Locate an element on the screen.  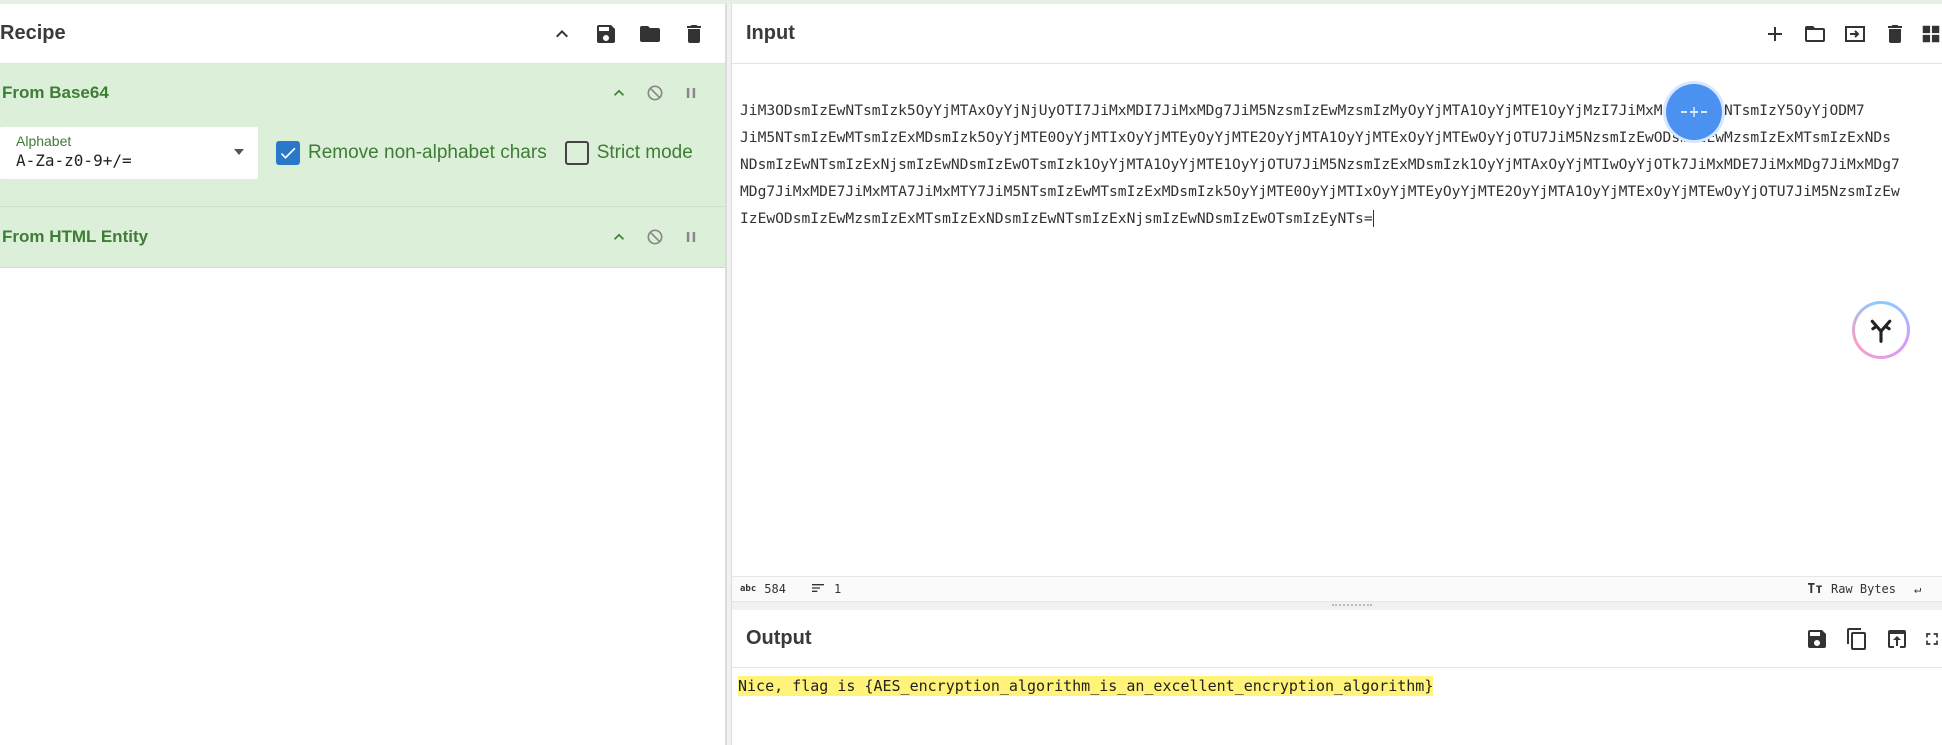
lines-icon is located at coordinates (818, 589).